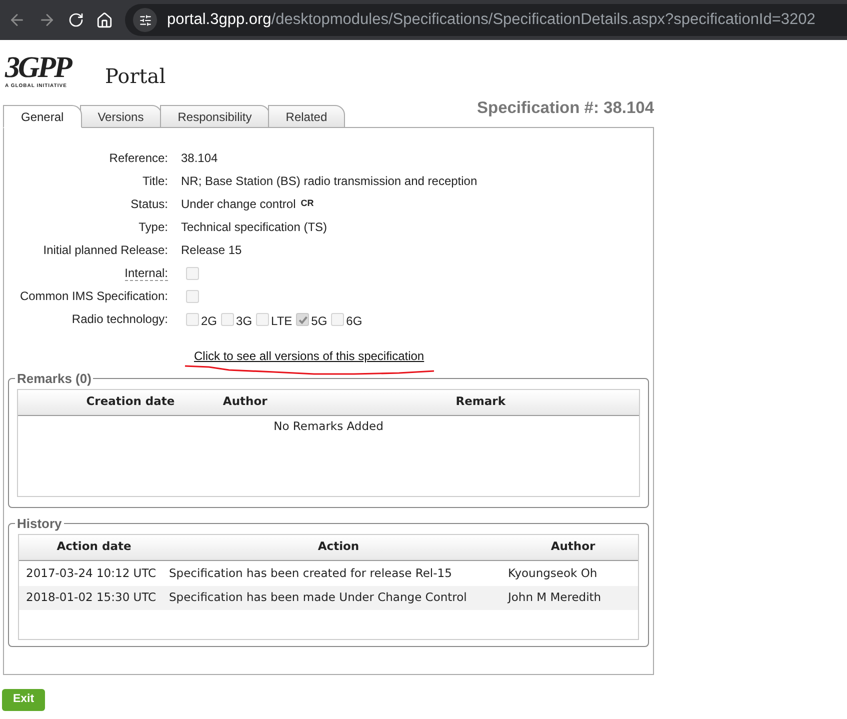 The width and height of the screenshot is (847, 719). What do you see at coordinates (354, 321) in the screenshot?
I see `option-label: 6G` at bounding box center [354, 321].